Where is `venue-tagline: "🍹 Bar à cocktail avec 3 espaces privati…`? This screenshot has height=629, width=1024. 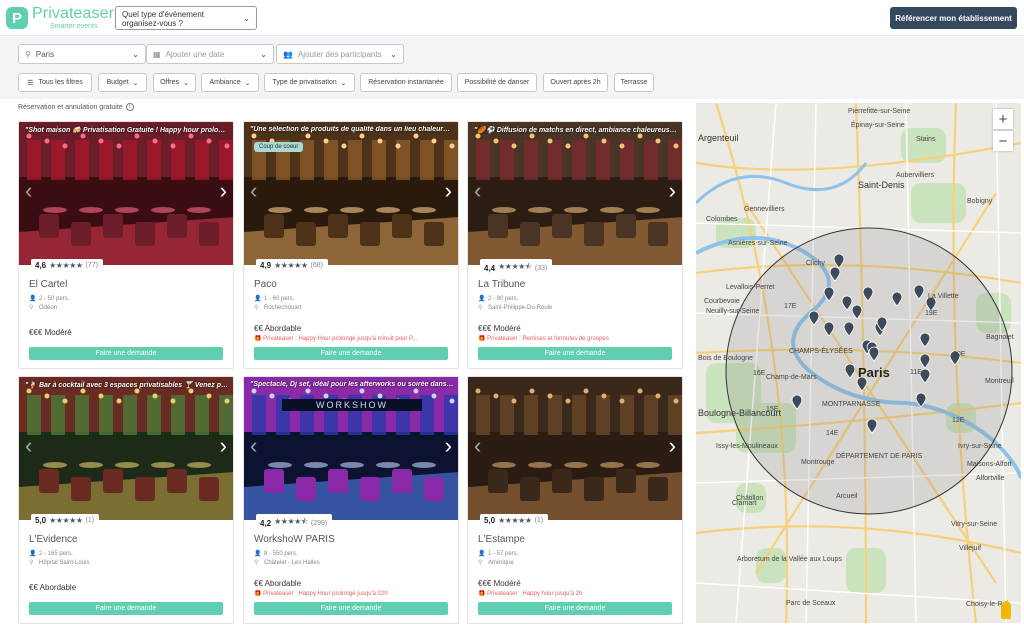 venue-tagline: "🍹 Bar à cocktail avec 3 espaces privati… is located at coordinates (127, 385).